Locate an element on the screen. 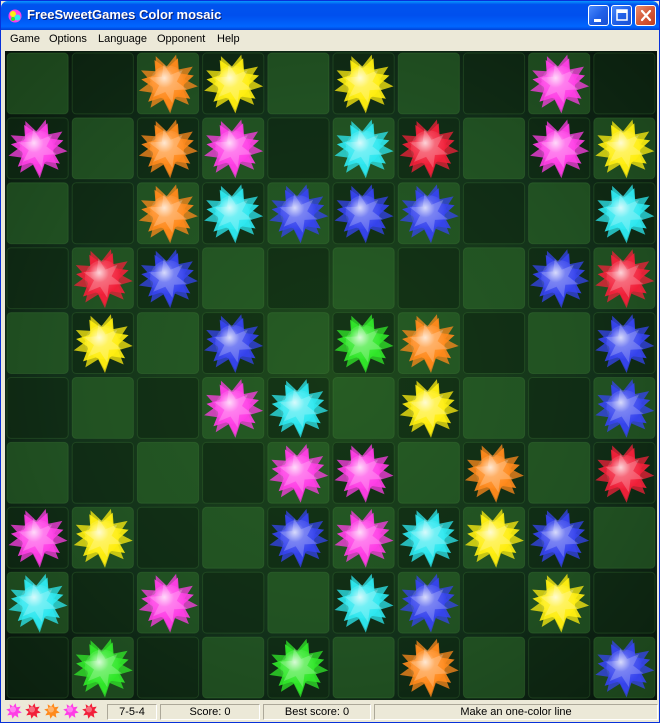 The height and width of the screenshot is (723, 660). score-display: Score: 0 is located at coordinates (210, 712).